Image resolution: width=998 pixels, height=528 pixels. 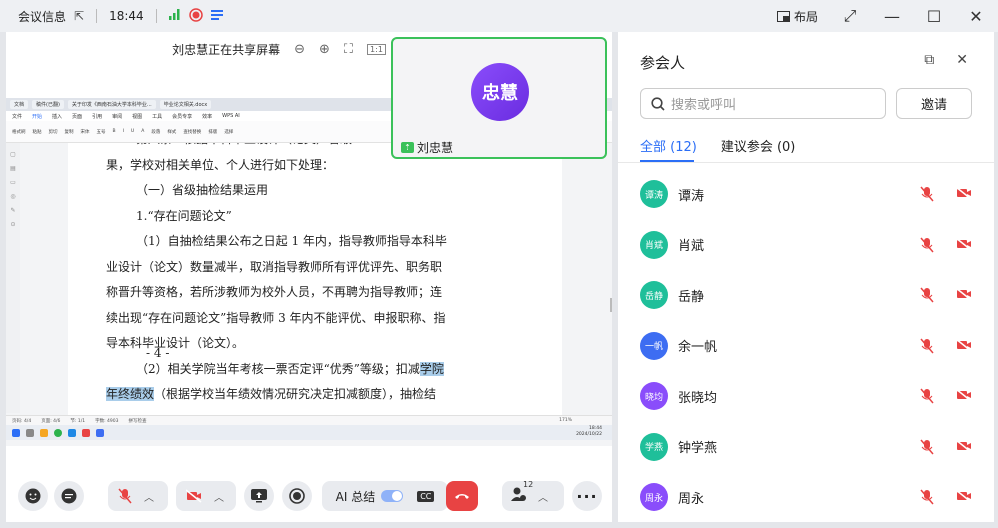 What do you see at coordinates (810, 396) in the screenshot?
I see `participant-row: 晓均 张晓均` at bounding box center [810, 396].